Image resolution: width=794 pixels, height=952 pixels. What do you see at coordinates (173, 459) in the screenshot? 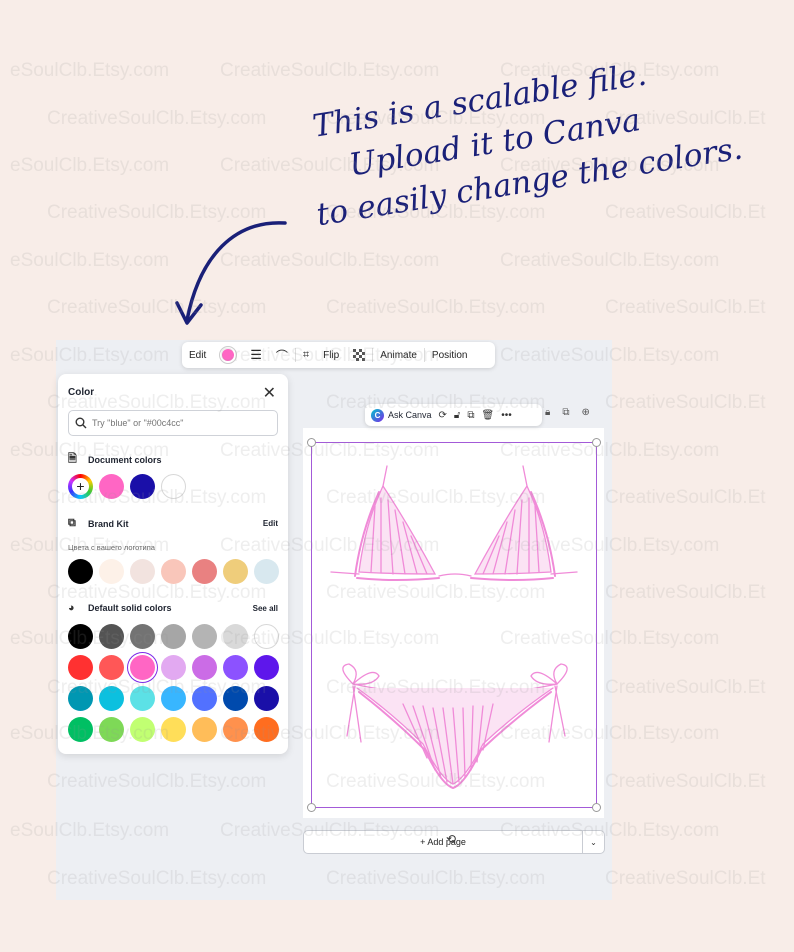
I see `document-colors-header: 🗎 Document colors` at bounding box center [173, 459].